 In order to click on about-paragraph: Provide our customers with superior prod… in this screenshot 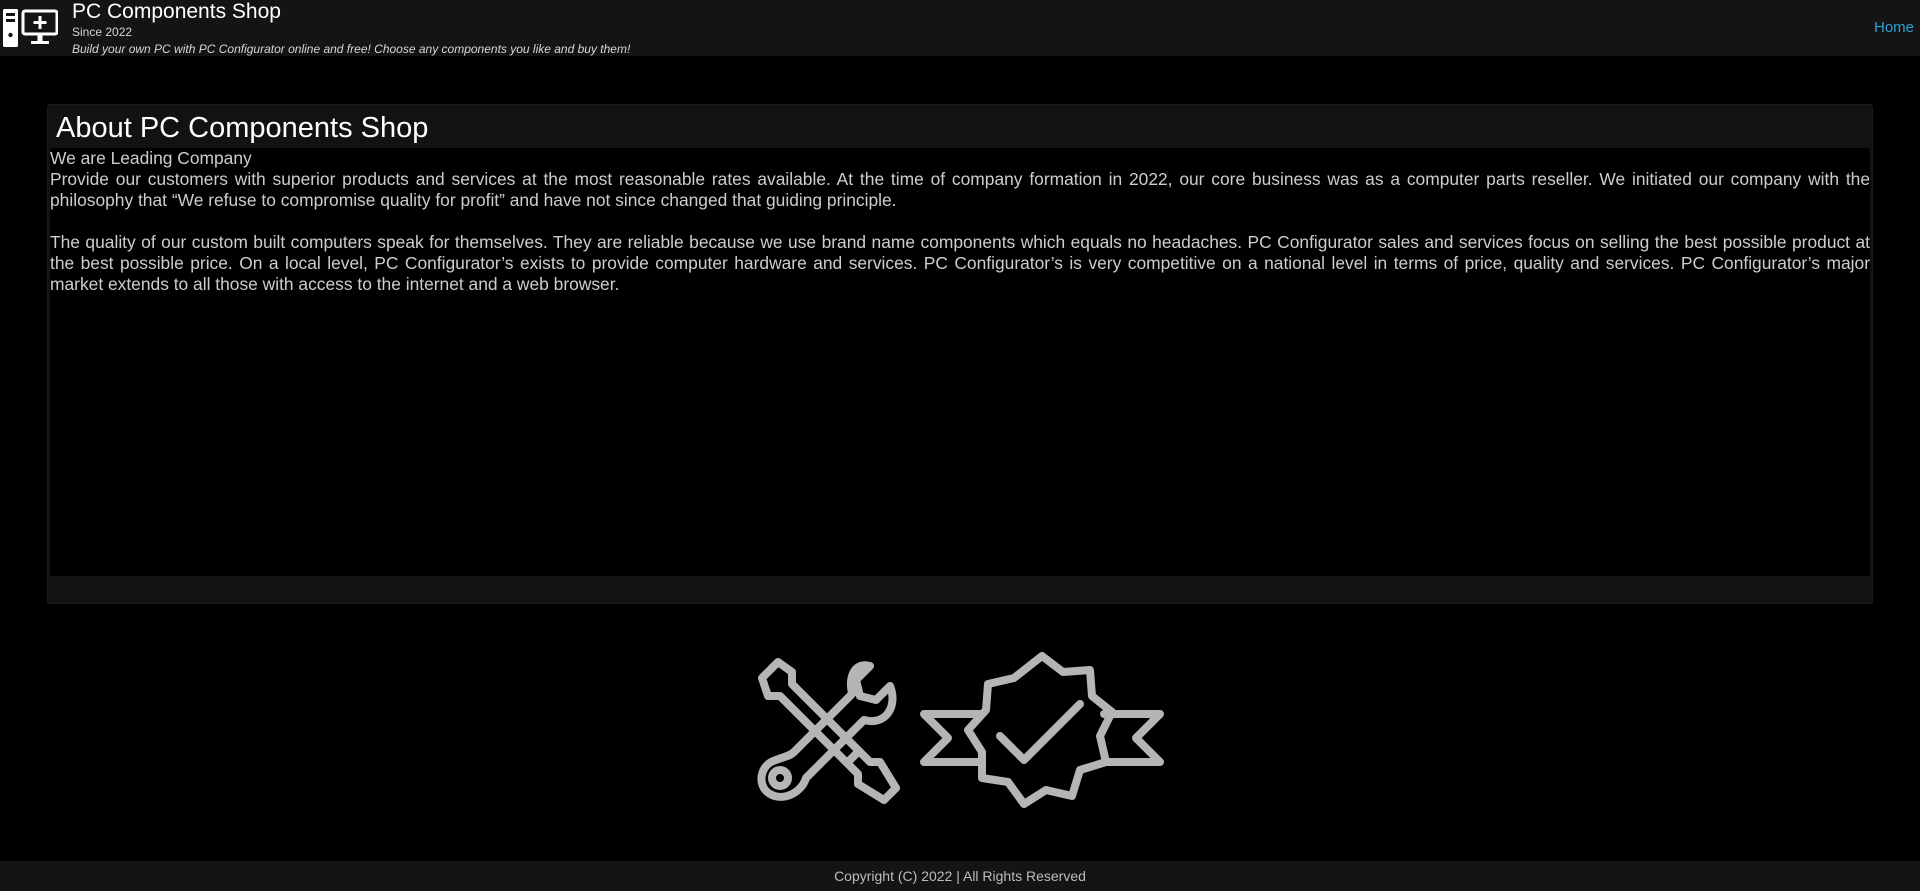, I will do `click(960, 189)`.